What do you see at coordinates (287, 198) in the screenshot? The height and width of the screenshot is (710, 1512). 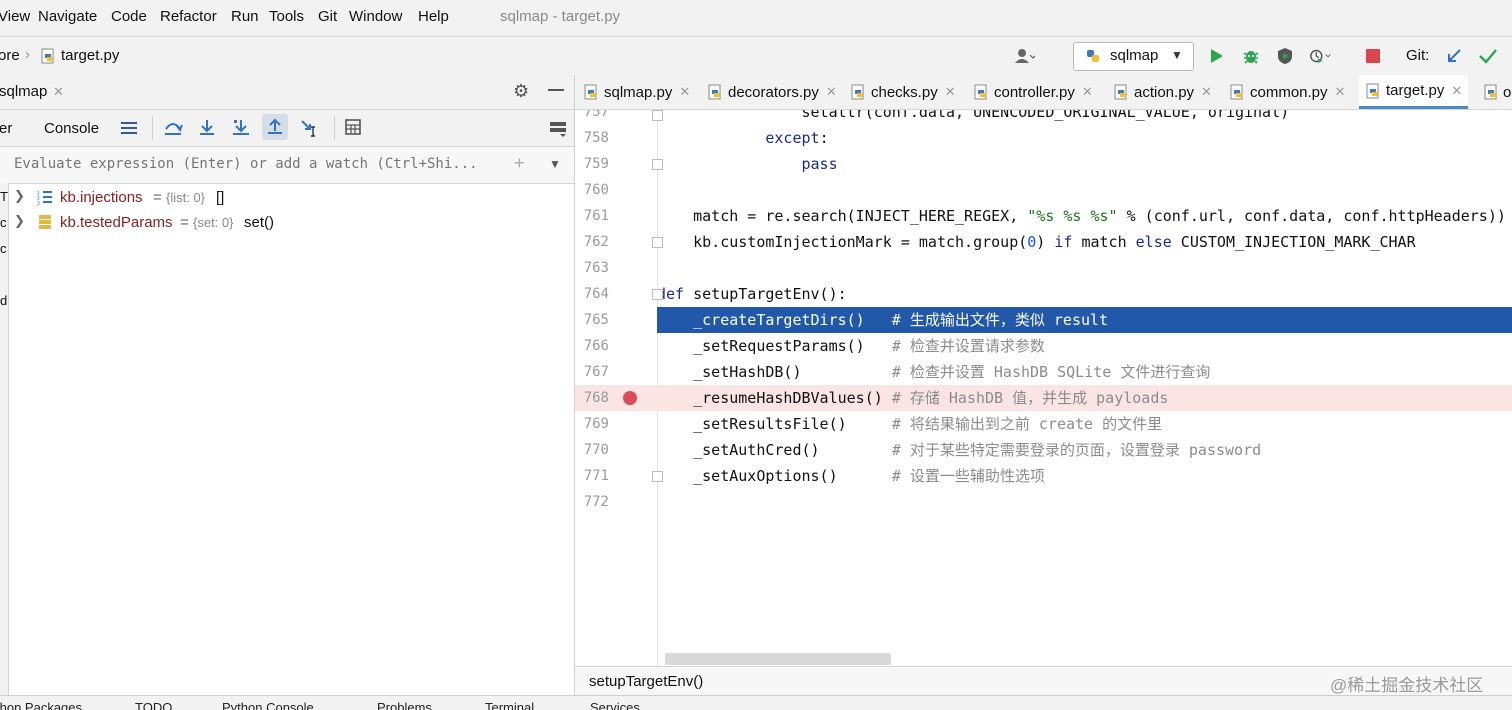 I see `variable-row: ❯ 123 kb.injections = {list: 0} []` at bounding box center [287, 198].